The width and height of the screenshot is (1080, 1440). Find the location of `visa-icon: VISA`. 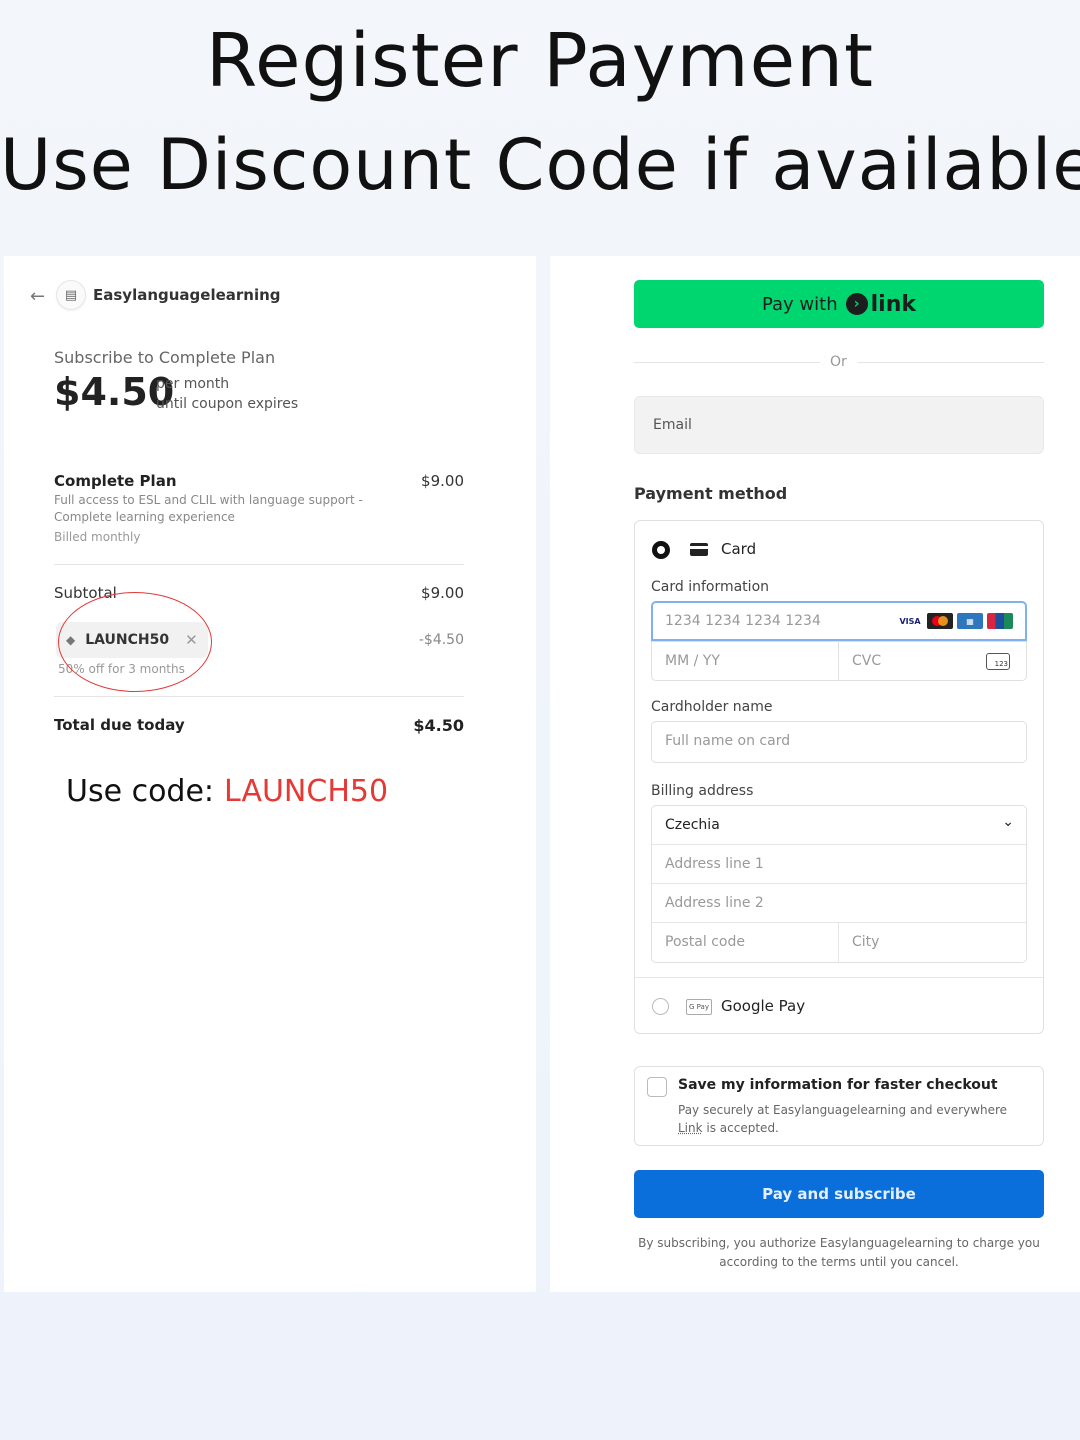

visa-icon: VISA is located at coordinates (910, 621).